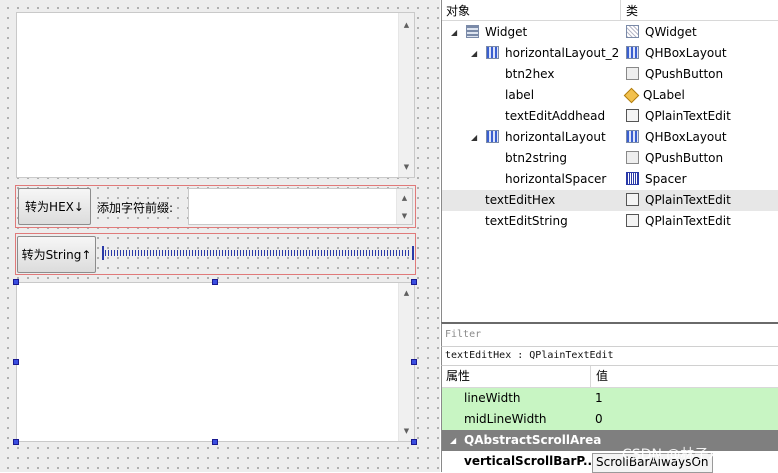 Image resolution: width=778 pixels, height=473 pixels. What do you see at coordinates (520, 95) in the screenshot?
I see `tree-object-name: label` at bounding box center [520, 95].